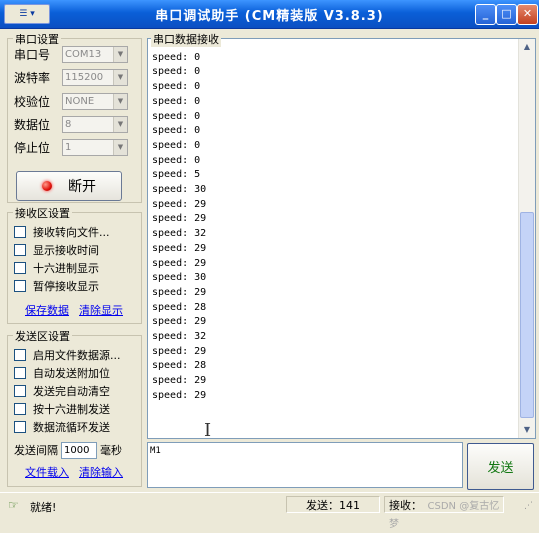  I want to click on data-bits-row: 数据位 8 ▼, so click(71, 124).